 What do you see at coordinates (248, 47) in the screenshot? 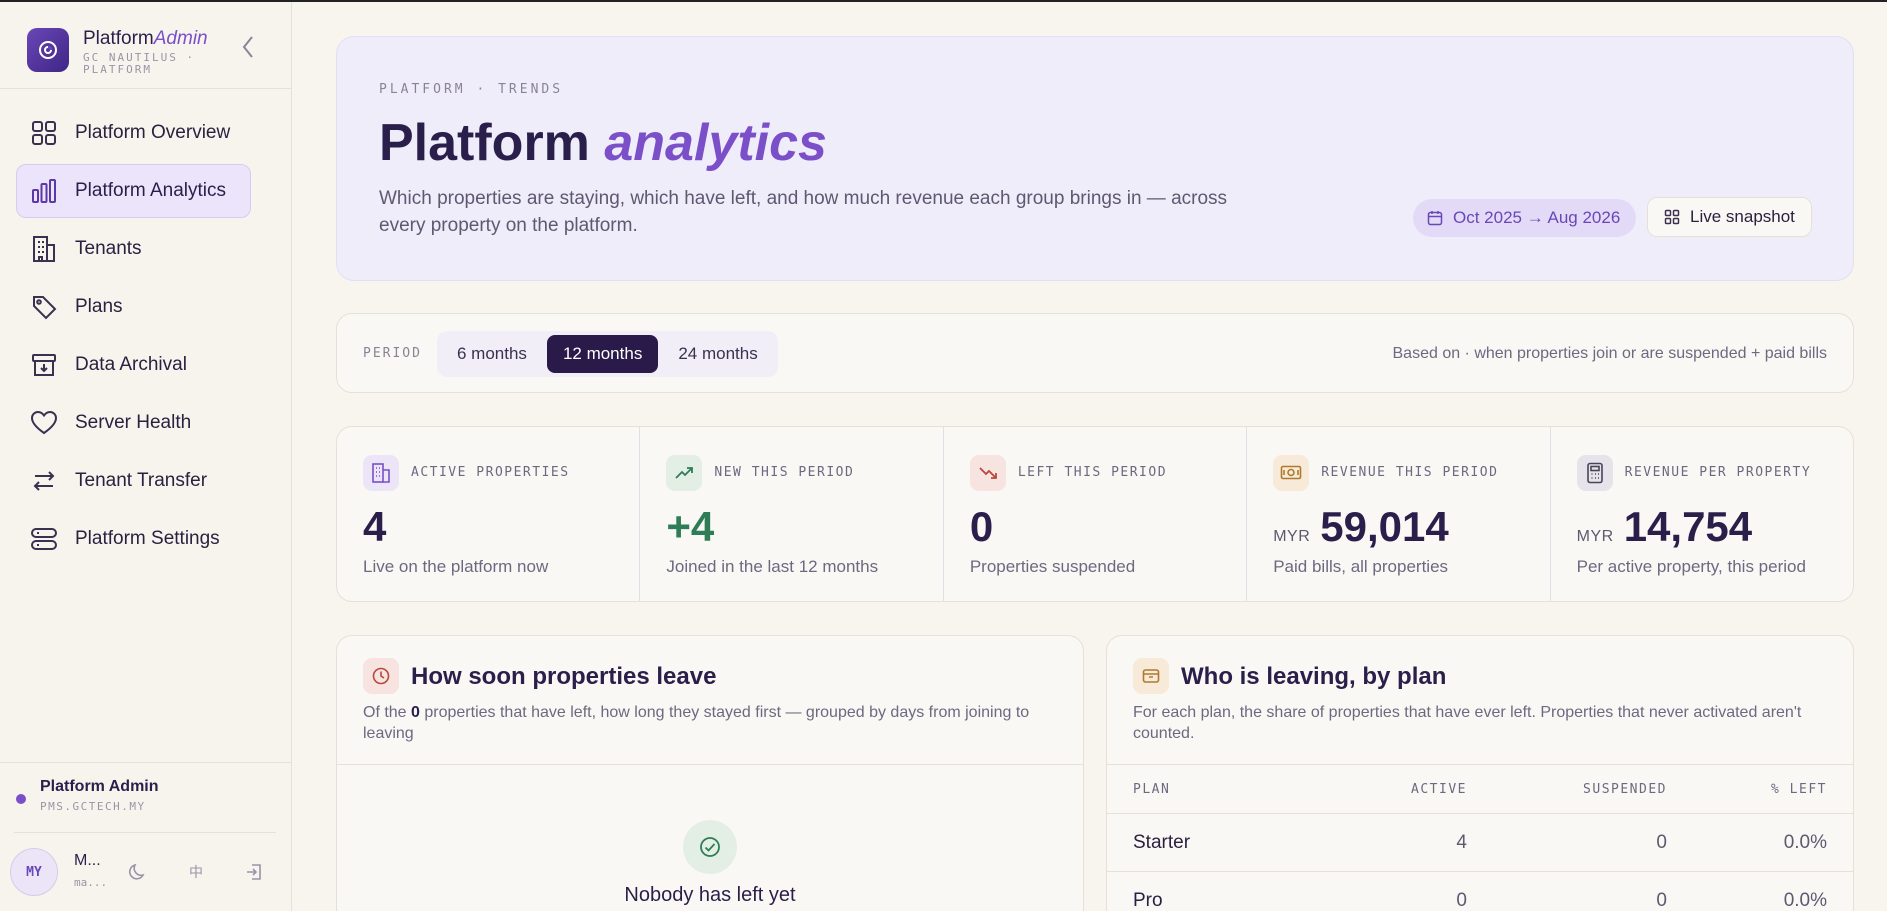
I see `collapse-sidebar-button` at bounding box center [248, 47].